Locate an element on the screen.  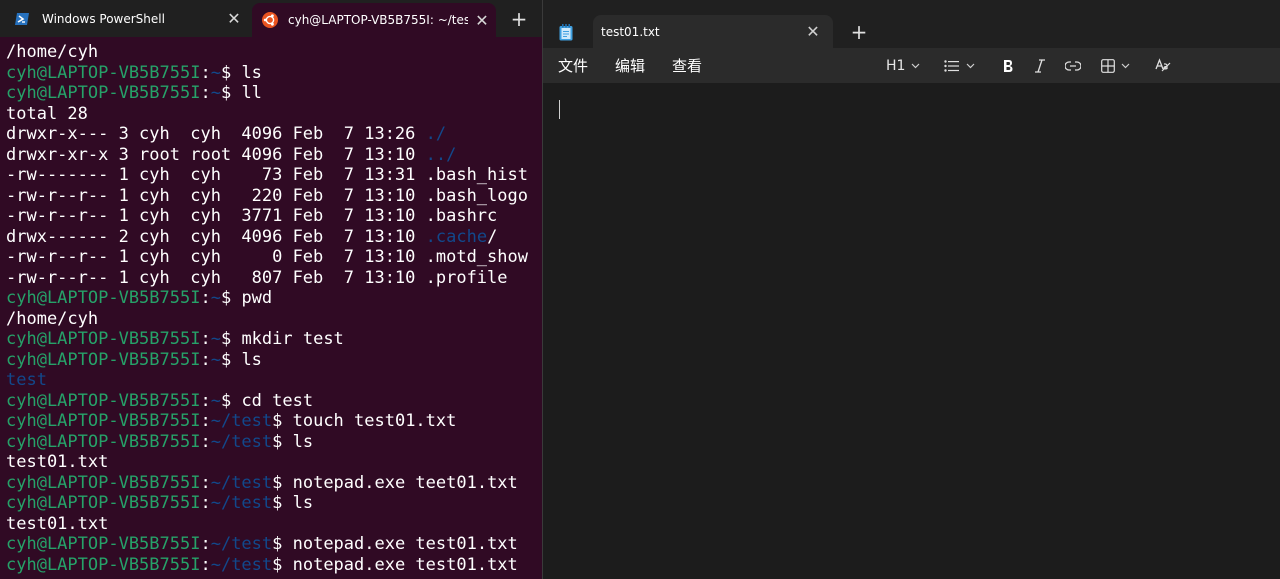
terminal-text: $ touch test01.txt is located at coordinates (364, 421).